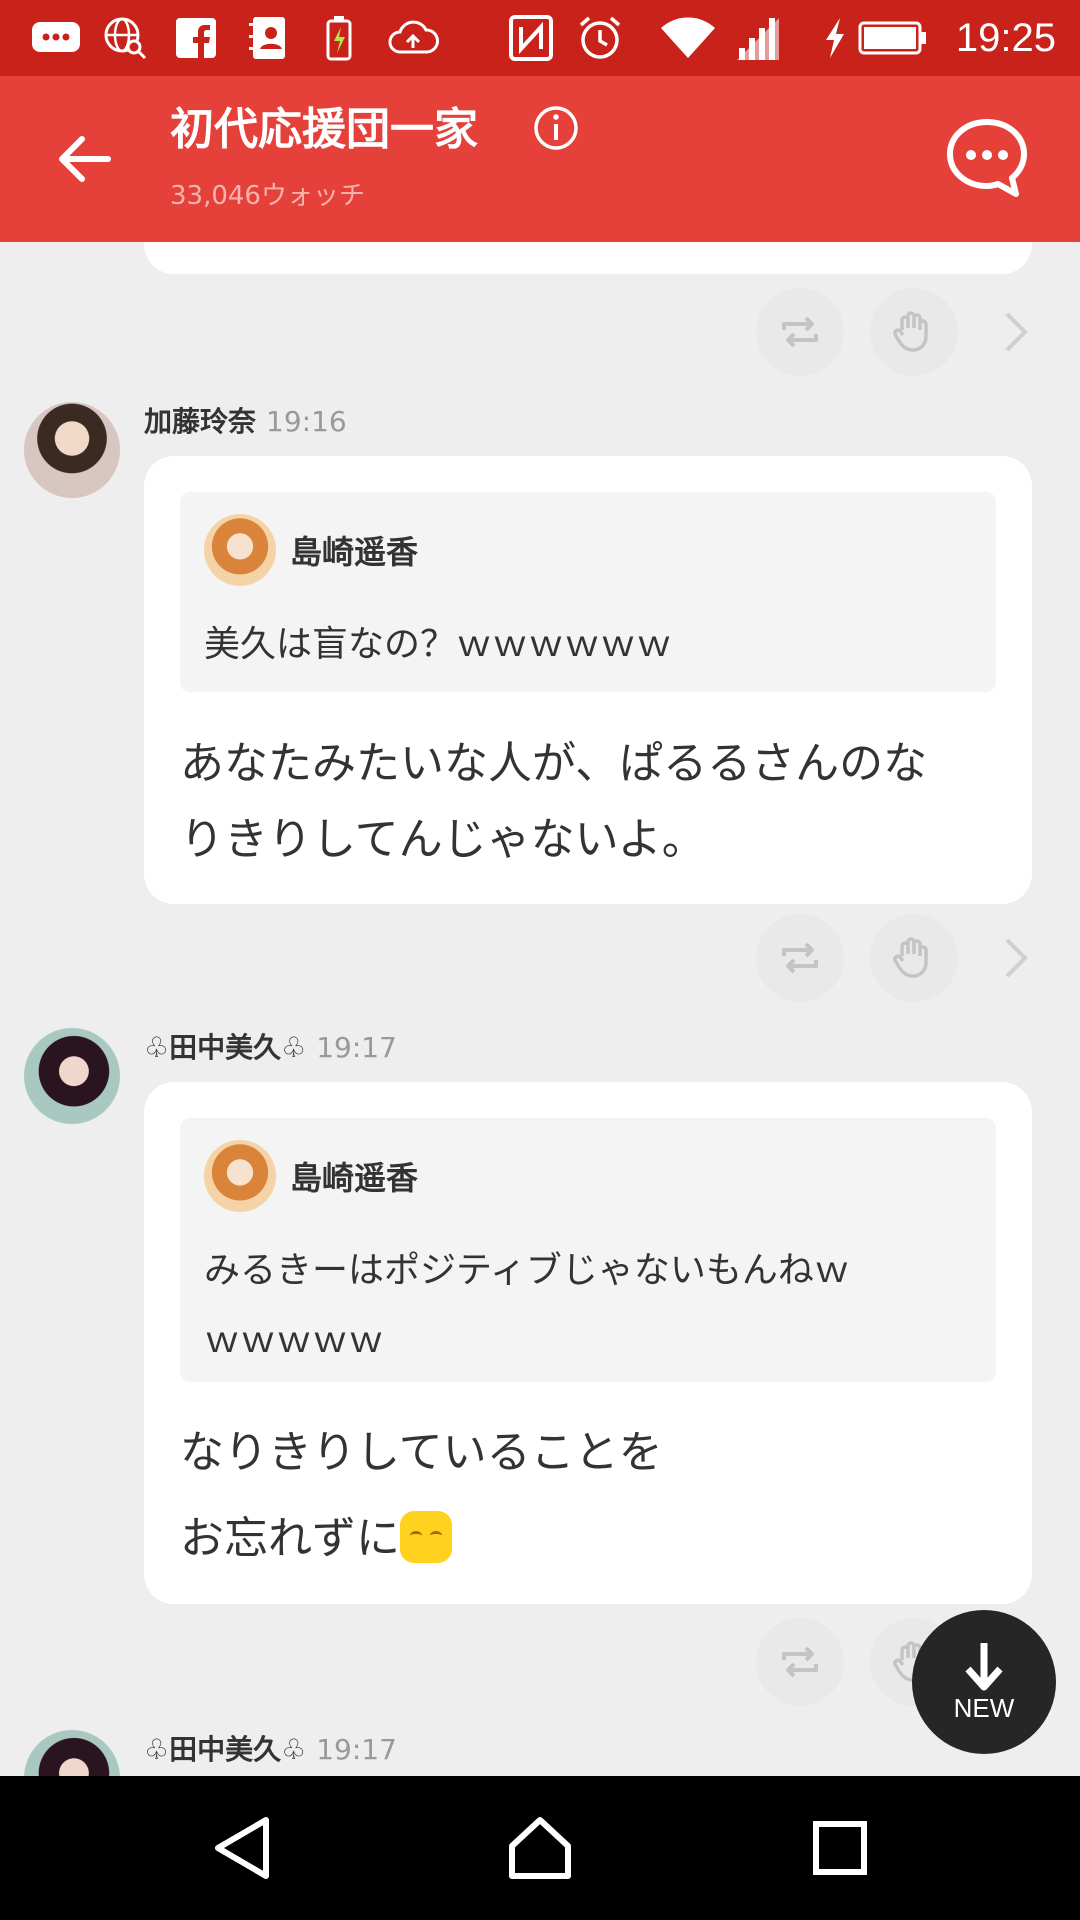  I want to click on message-time: 19:16, so click(306, 421).